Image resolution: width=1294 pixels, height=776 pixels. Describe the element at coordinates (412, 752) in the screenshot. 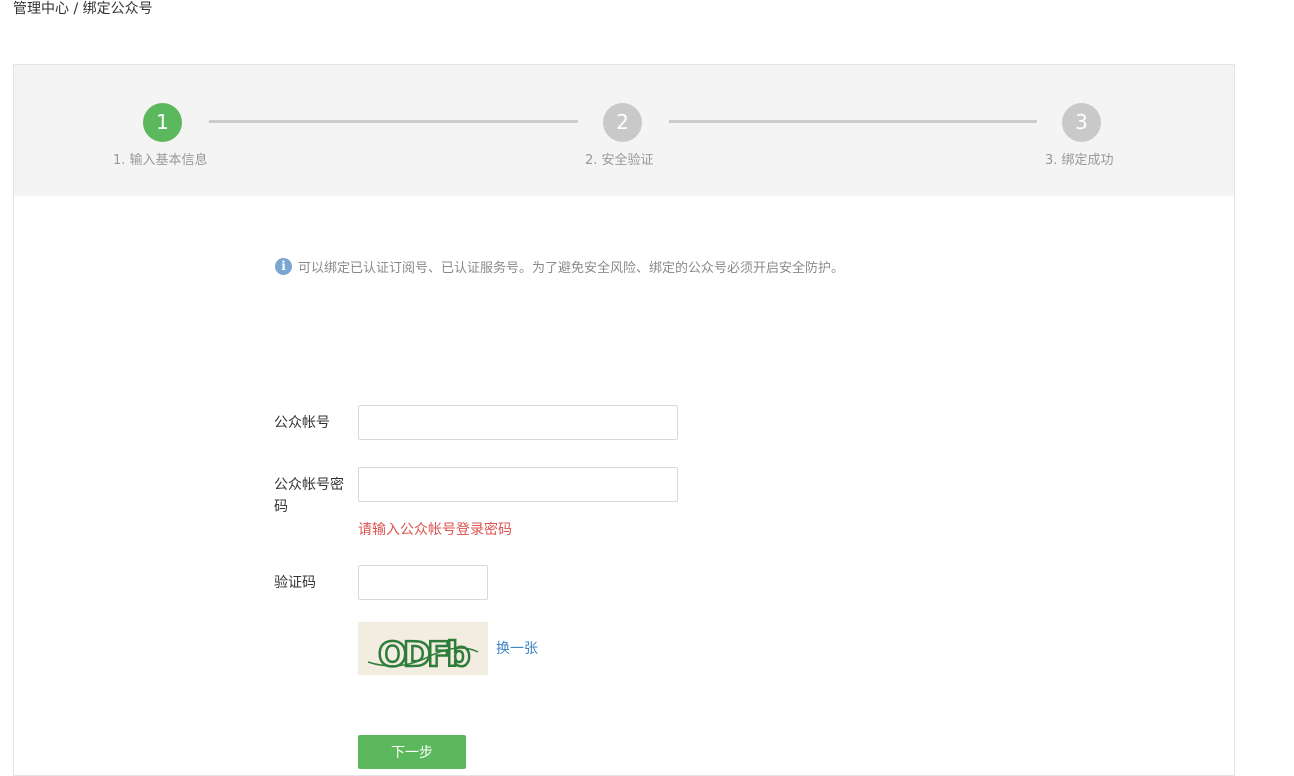

I see `next-step-button: 下一步` at that location.